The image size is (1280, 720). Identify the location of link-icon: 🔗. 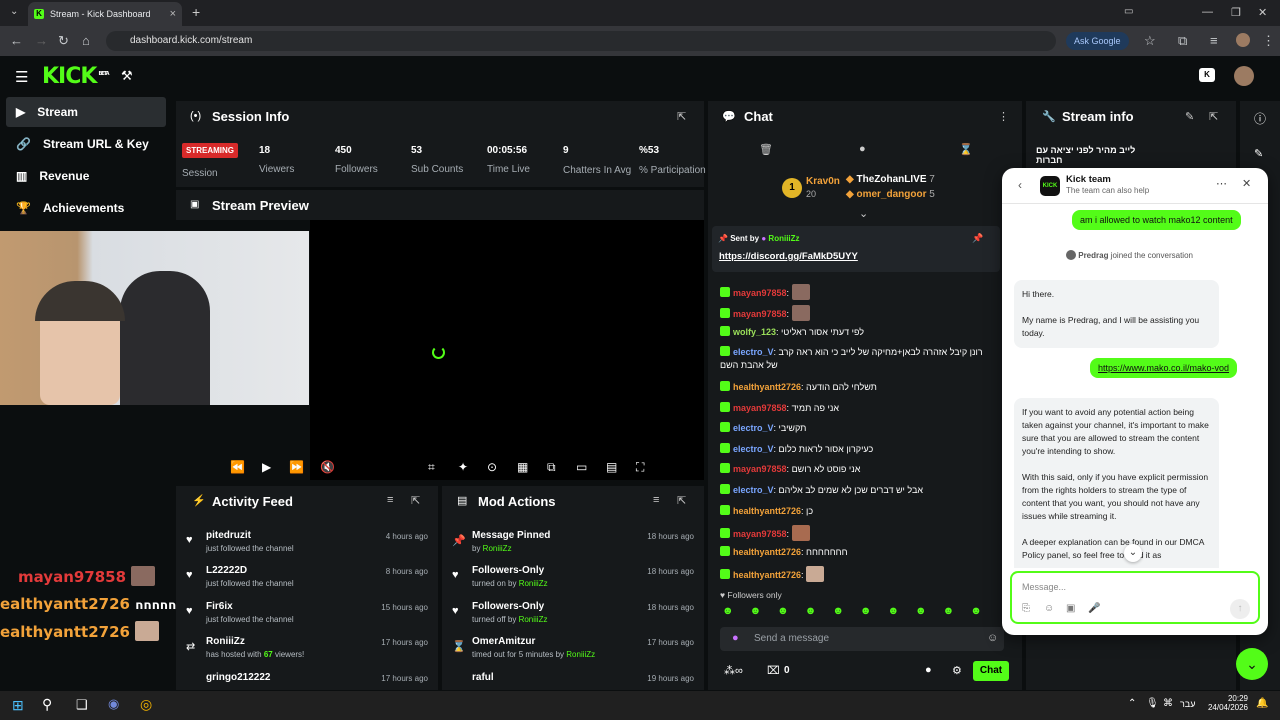
(23, 144).